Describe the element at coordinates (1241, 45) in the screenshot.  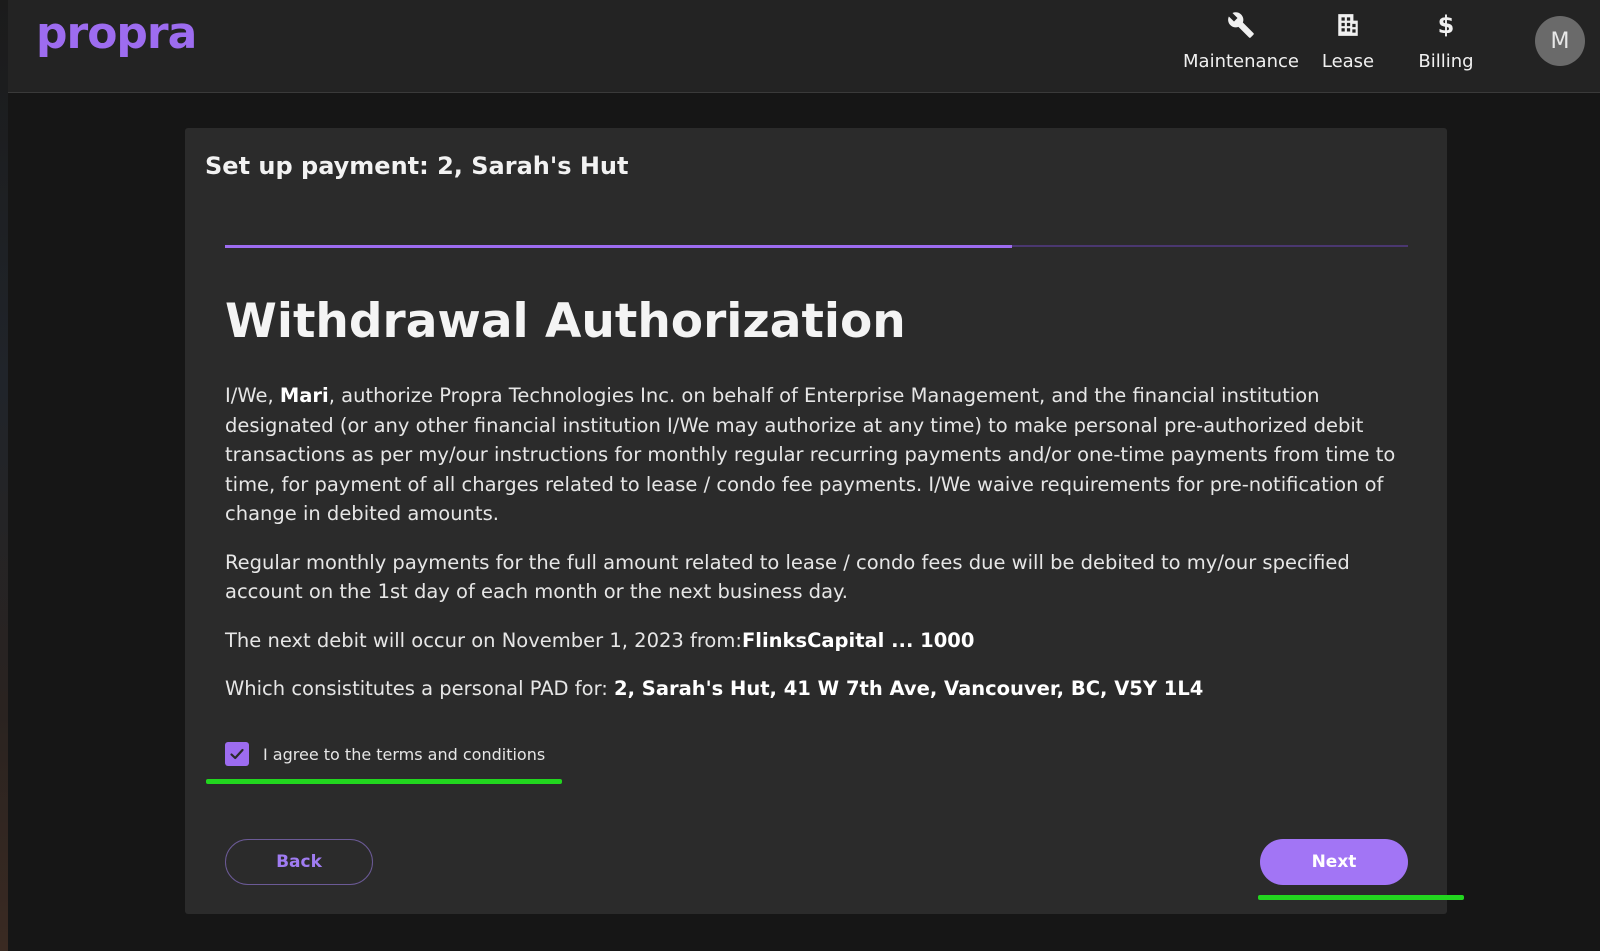
I see `nav-item-maintenance: Maintenance` at that location.